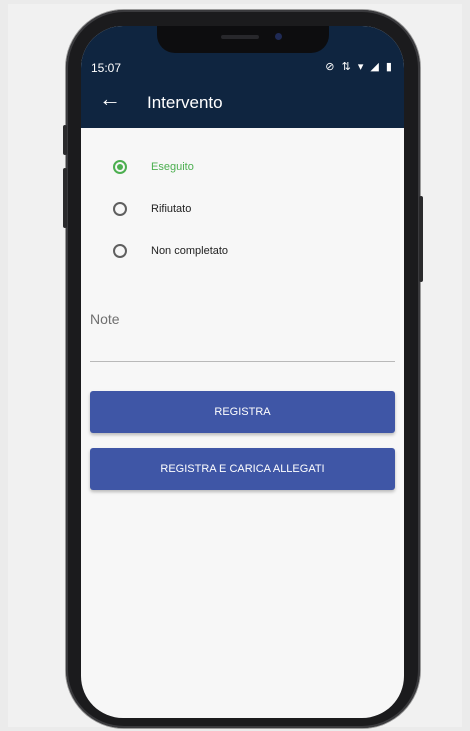 Image resolution: width=470 pixels, height=731 pixels. What do you see at coordinates (105, 319) in the screenshot?
I see `note-field-label: Note` at bounding box center [105, 319].